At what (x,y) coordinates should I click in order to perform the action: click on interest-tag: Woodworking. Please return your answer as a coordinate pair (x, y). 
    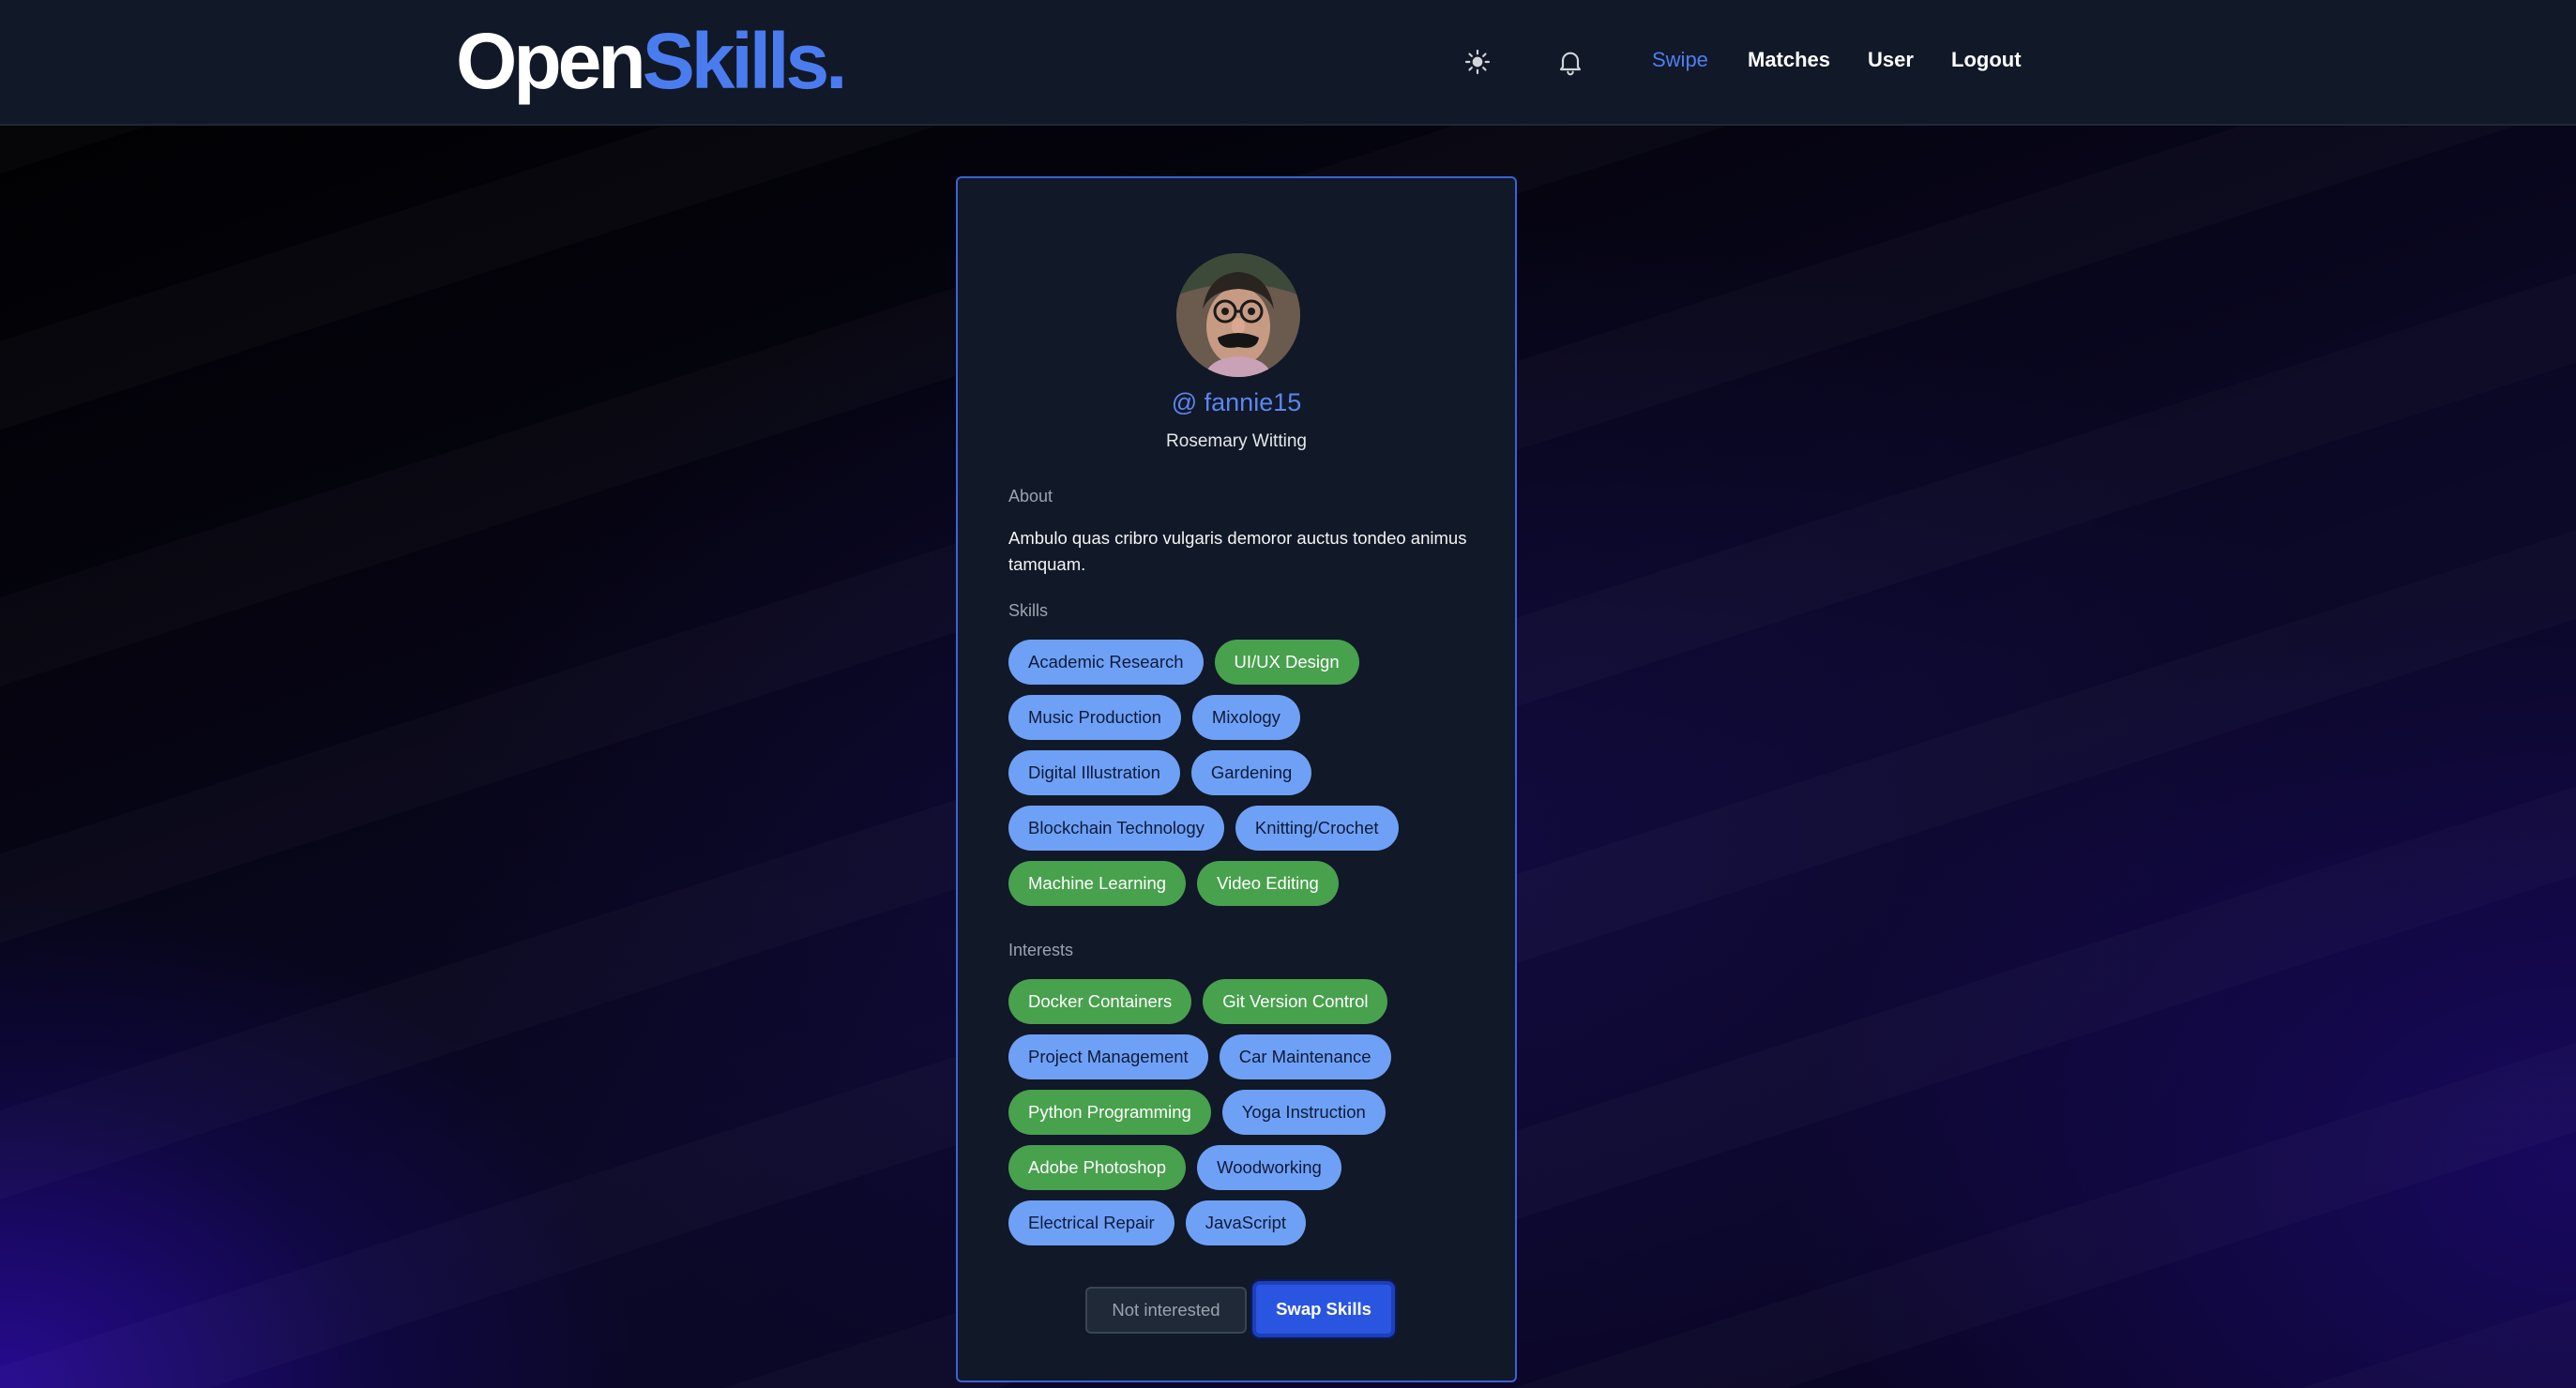
    Looking at the image, I should click on (1269, 1167).